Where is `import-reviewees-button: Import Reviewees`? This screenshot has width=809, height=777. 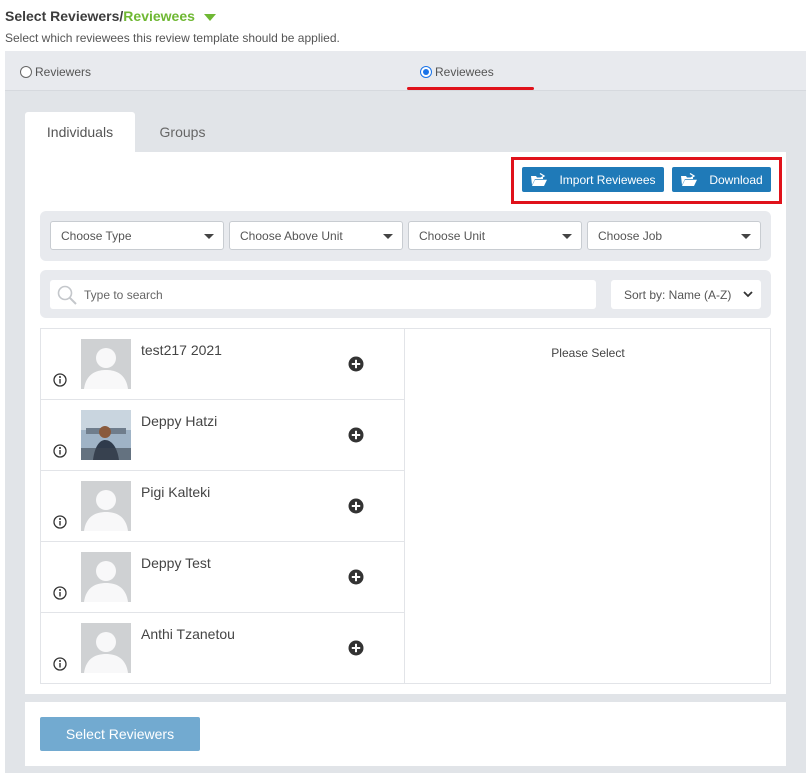
import-reviewees-button: Import Reviewees is located at coordinates (593, 179).